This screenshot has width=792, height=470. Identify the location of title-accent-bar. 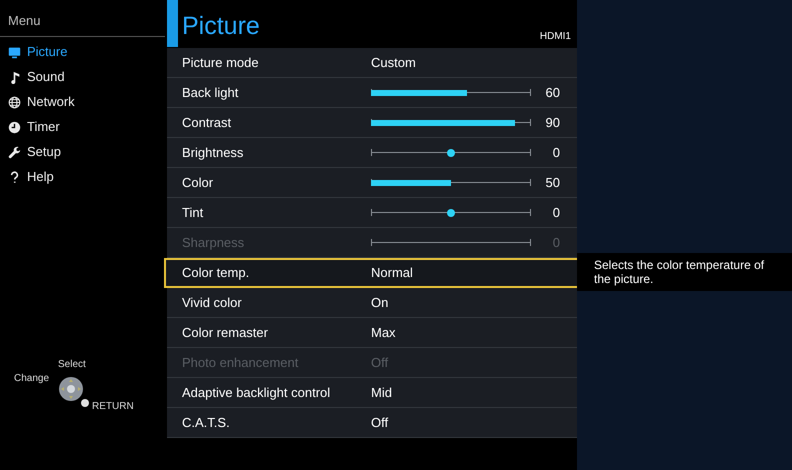
(172, 23).